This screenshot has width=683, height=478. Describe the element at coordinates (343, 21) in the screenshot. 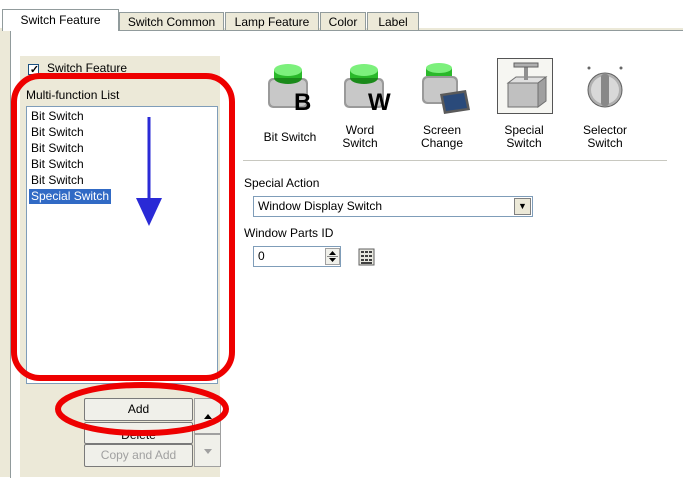

I see `tab-color: Color` at that location.